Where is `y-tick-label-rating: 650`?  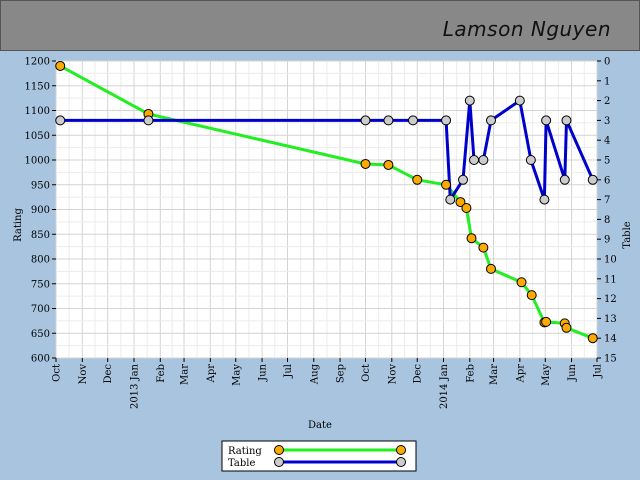 y-tick-label-rating: 650 is located at coordinates (40, 334).